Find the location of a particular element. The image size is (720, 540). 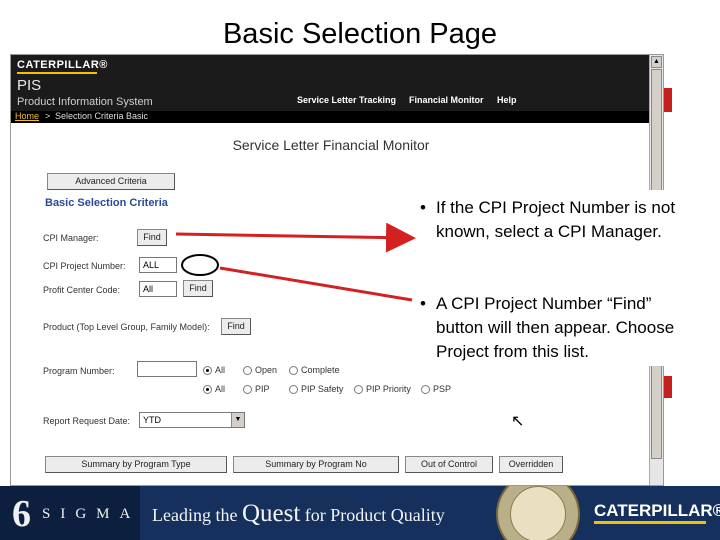

summary-by-program-no-button: Summary by Program No is located at coordinates (316, 464).